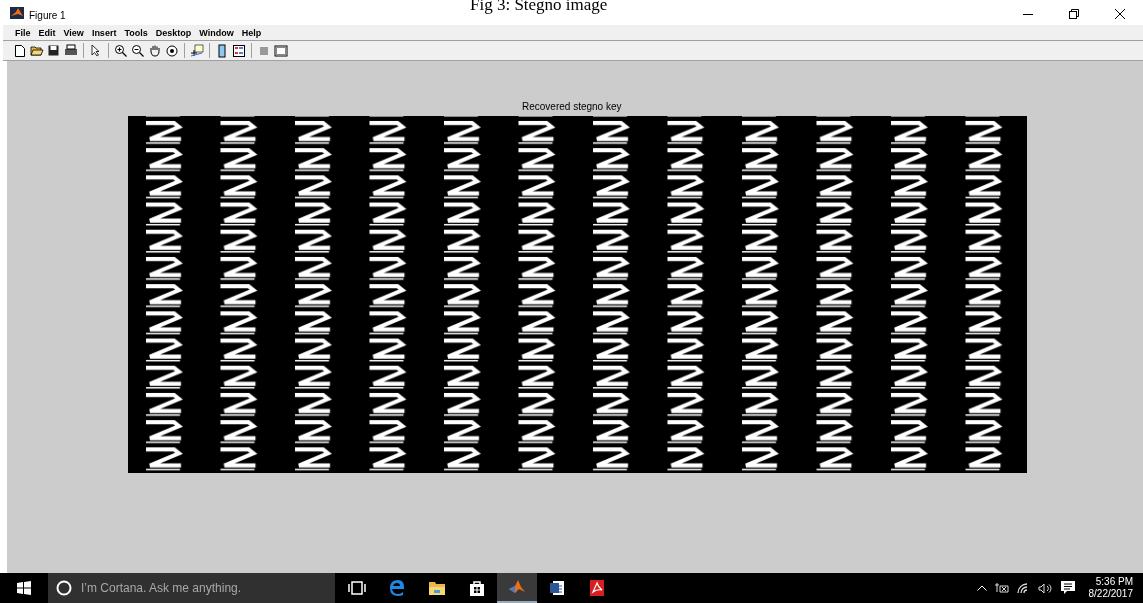 This screenshot has height=603, width=1143. I want to click on close-icon, so click(1120, 13).